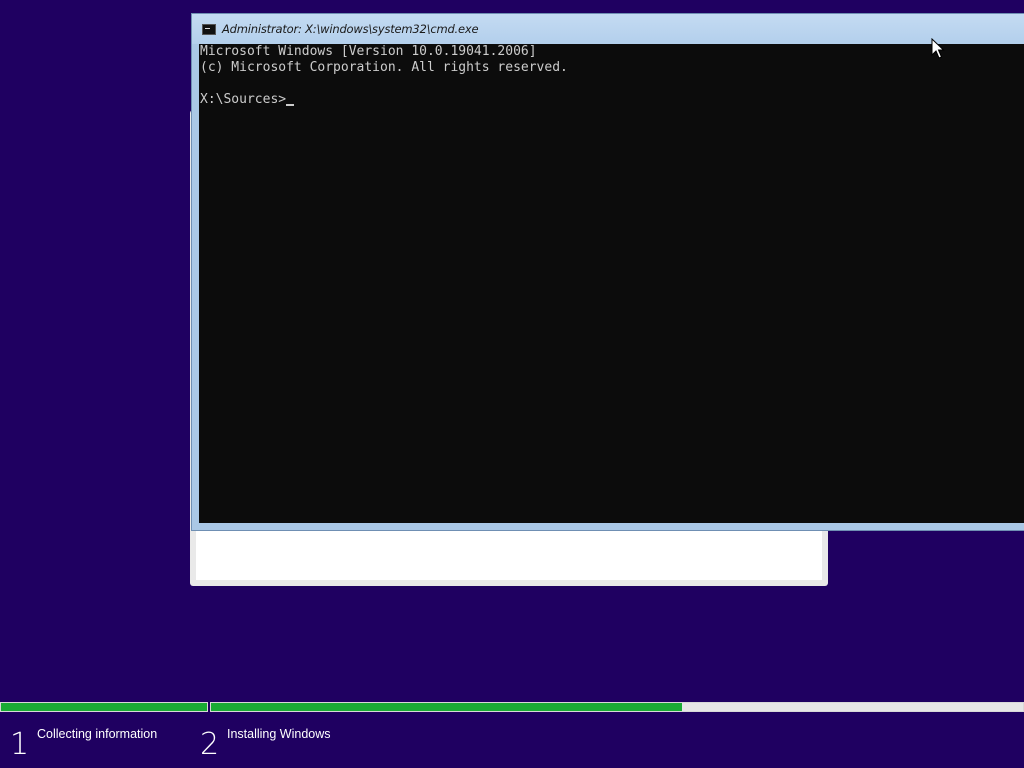 The height and width of the screenshot is (768, 1024). What do you see at coordinates (20, 744) in the screenshot?
I see `step-number: 1` at bounding box center [20, 744].